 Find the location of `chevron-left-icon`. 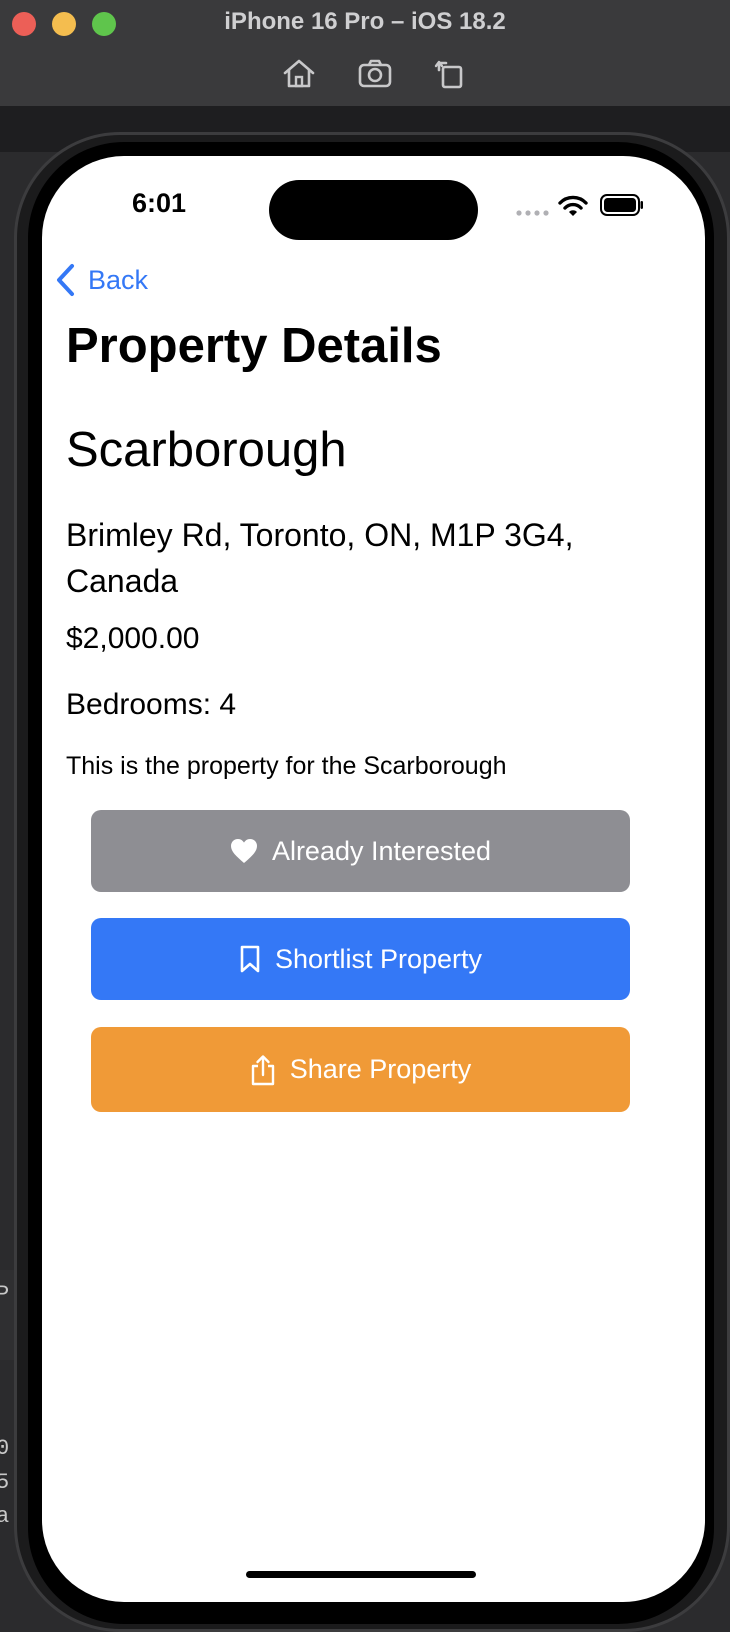

chevron-left-icon is located at coordinates (65, 280).